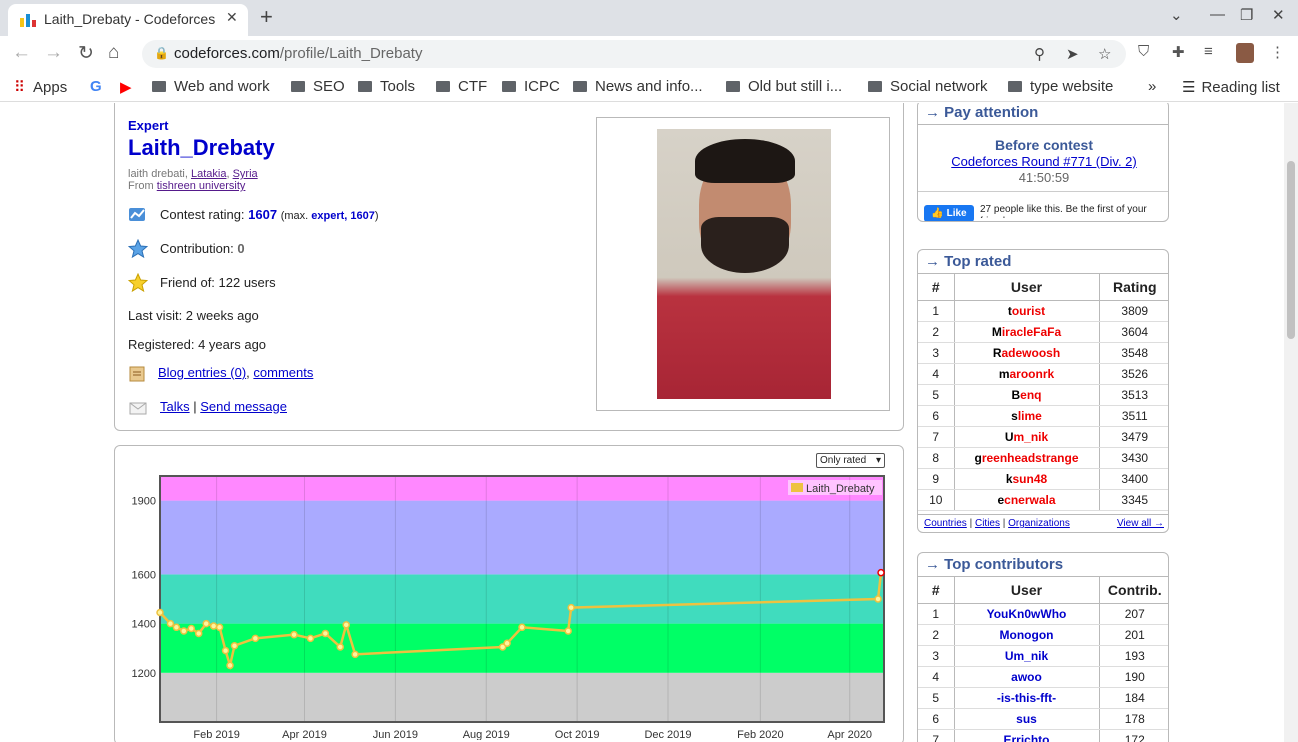 The image size is (1298, 742). I want to click on table-row: 7 Errichto 172, so click(1043, 735).